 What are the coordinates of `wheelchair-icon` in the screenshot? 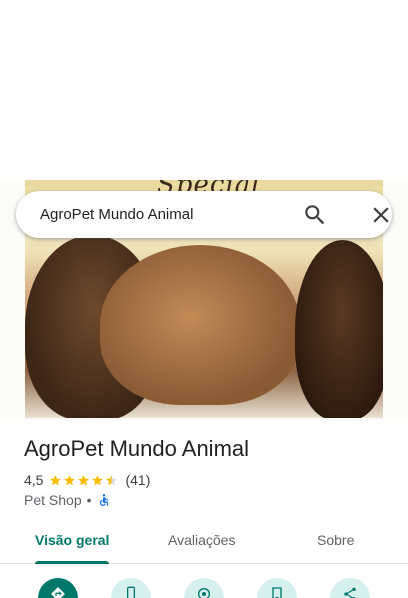 It's located at (103, 500).